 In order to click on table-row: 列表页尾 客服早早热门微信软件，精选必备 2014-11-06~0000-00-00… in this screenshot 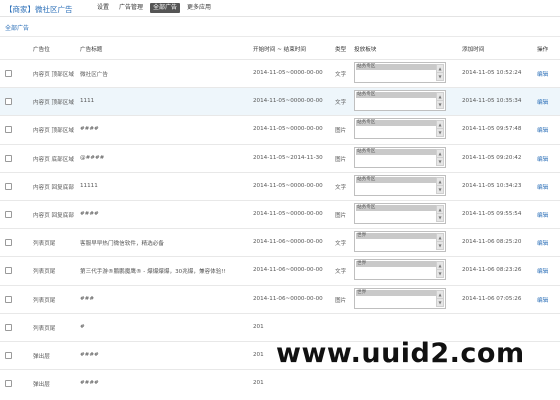, I will do `click(280, 242)`.